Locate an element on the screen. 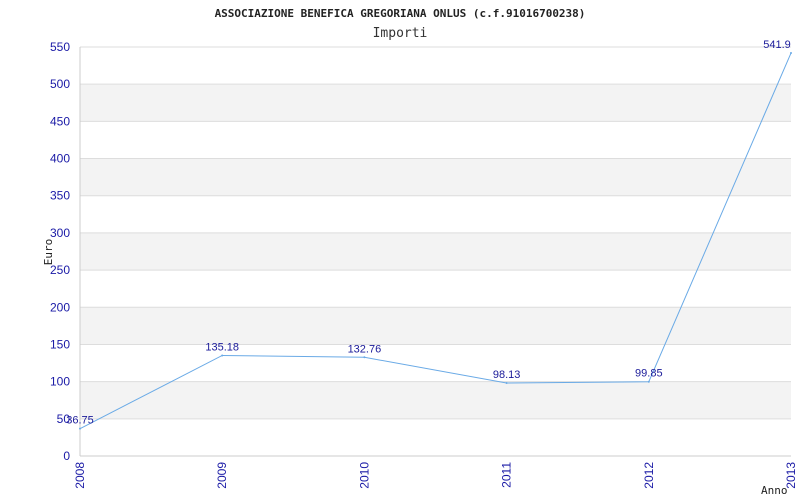 The width and height of the screenshot is (800, 500). y-tick-label: 450 is located at coordinates (60, 121).